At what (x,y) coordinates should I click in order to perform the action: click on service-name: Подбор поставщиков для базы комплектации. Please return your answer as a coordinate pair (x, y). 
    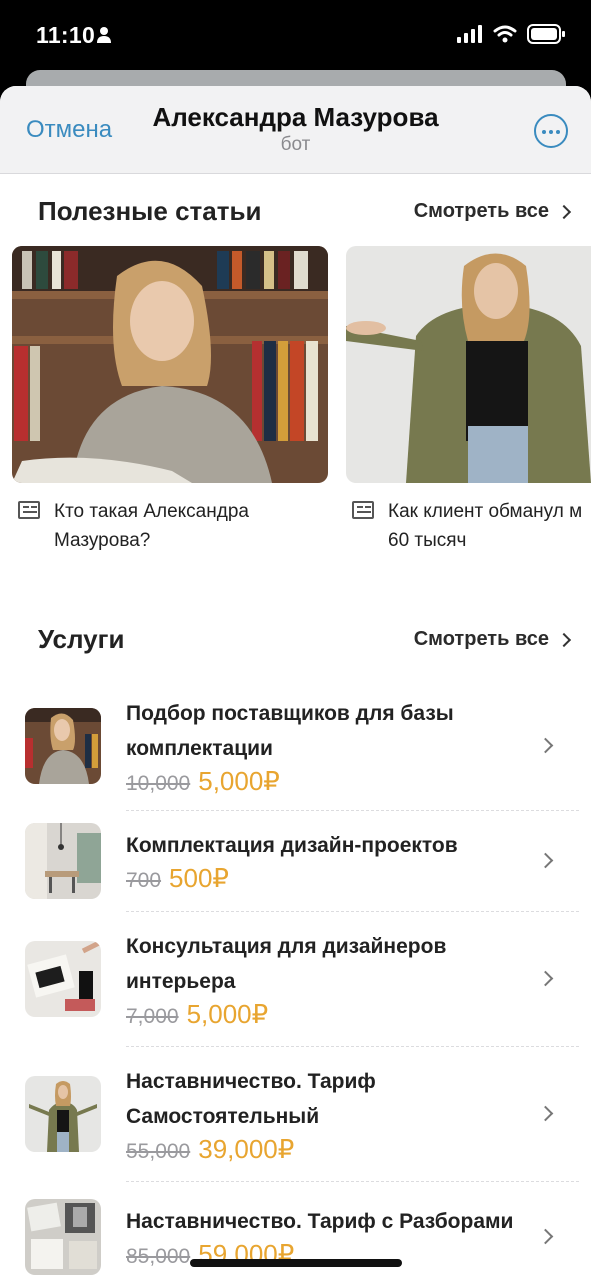
    Looking at the image, I should click on (290, 730).